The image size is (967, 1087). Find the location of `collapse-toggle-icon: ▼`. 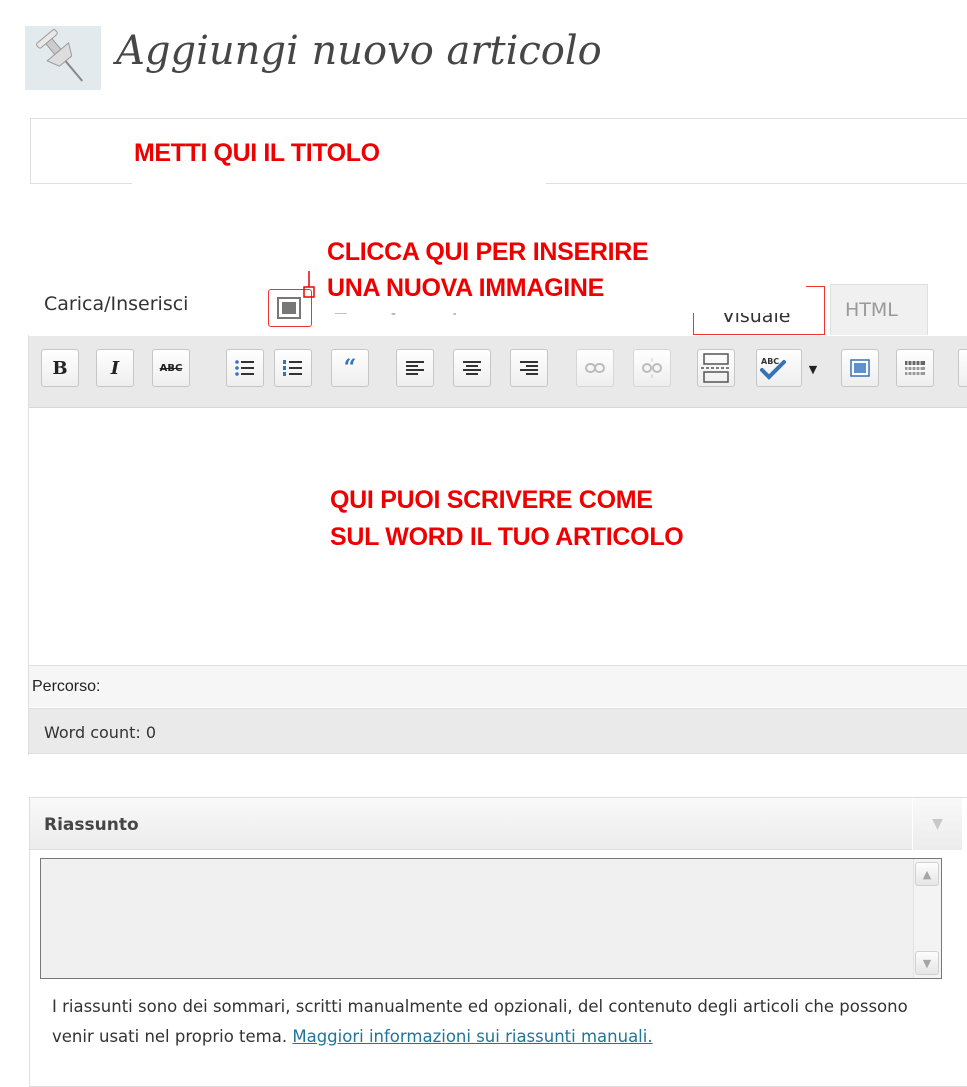

collapse-toggle-icon: ▼ is located at coordinates (937, 824).